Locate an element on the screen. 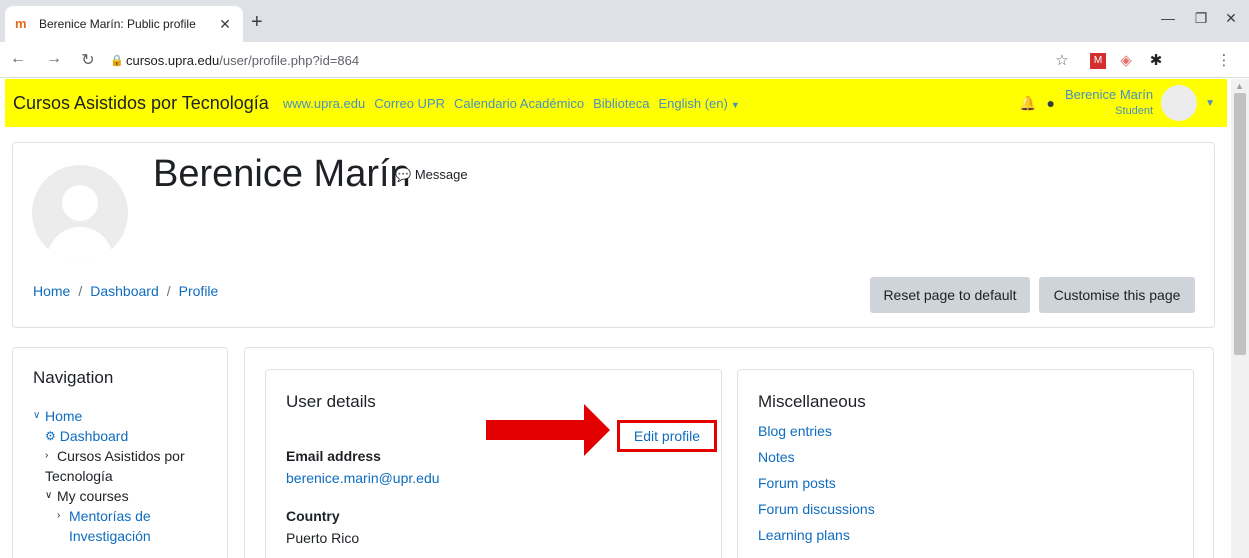  nav-course-label-1: Mentorías de is located at coordinates (110, 516).